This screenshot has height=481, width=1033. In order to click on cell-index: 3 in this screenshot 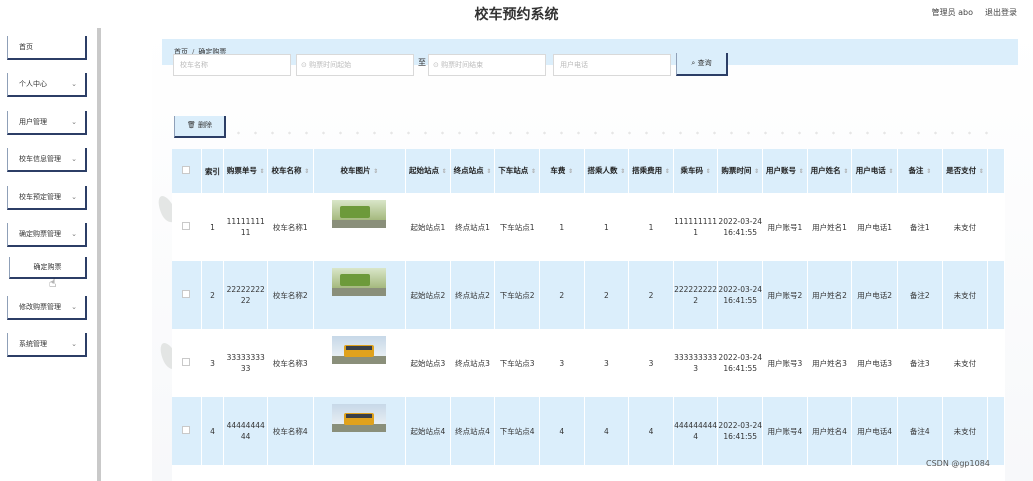, I will do `click(213, 363)`.